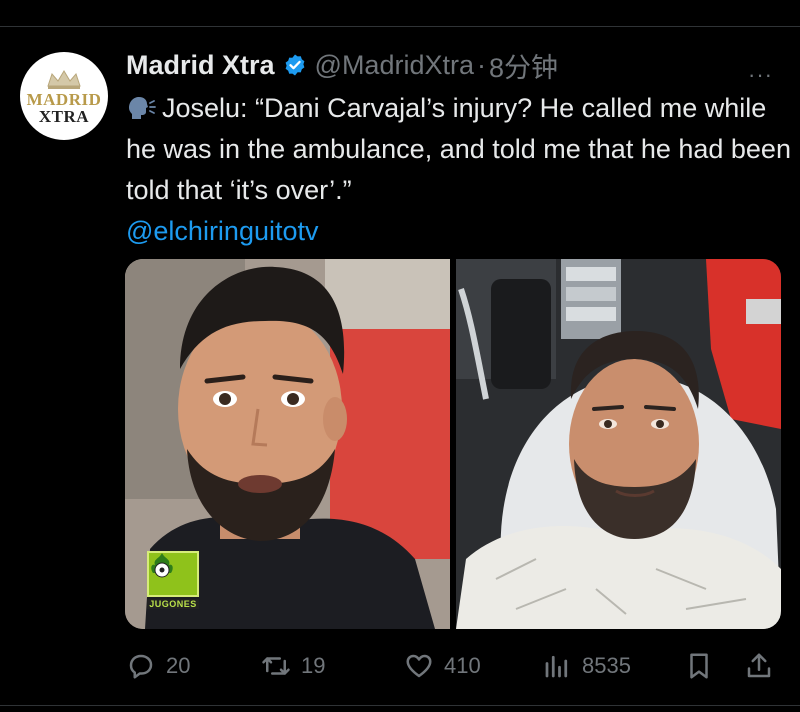 The image size is (800, 712). I want to click on author-name: Madrid Xtra, so click(200, 65).